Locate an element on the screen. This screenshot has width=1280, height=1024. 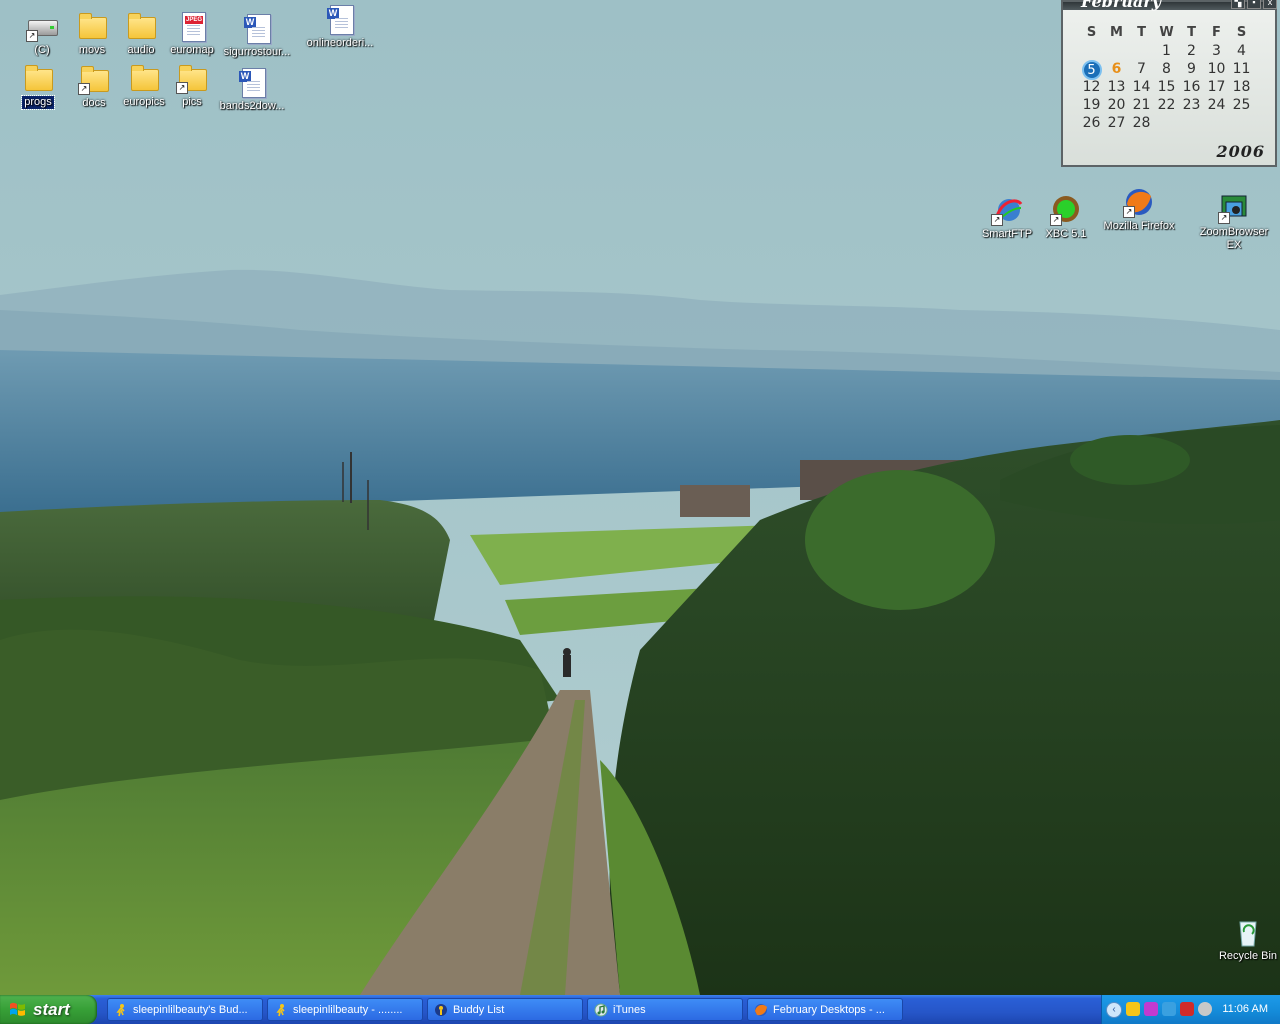
calendar-day: 17 is located at coordinates (1216, 87).